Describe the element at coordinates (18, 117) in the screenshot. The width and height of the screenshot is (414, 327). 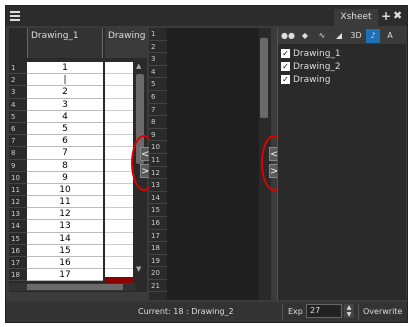
I see `frame-number: 5` at that location.